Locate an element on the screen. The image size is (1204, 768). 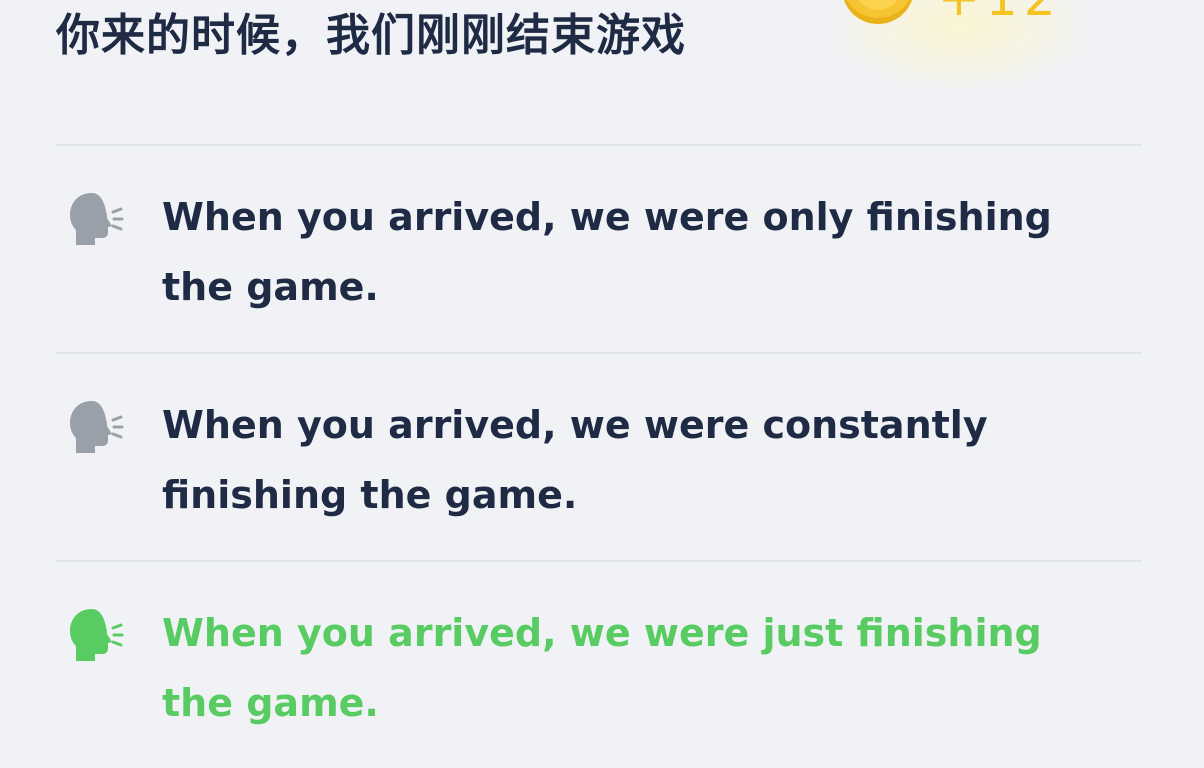
coin-icon is located at coordinates (878, 12).